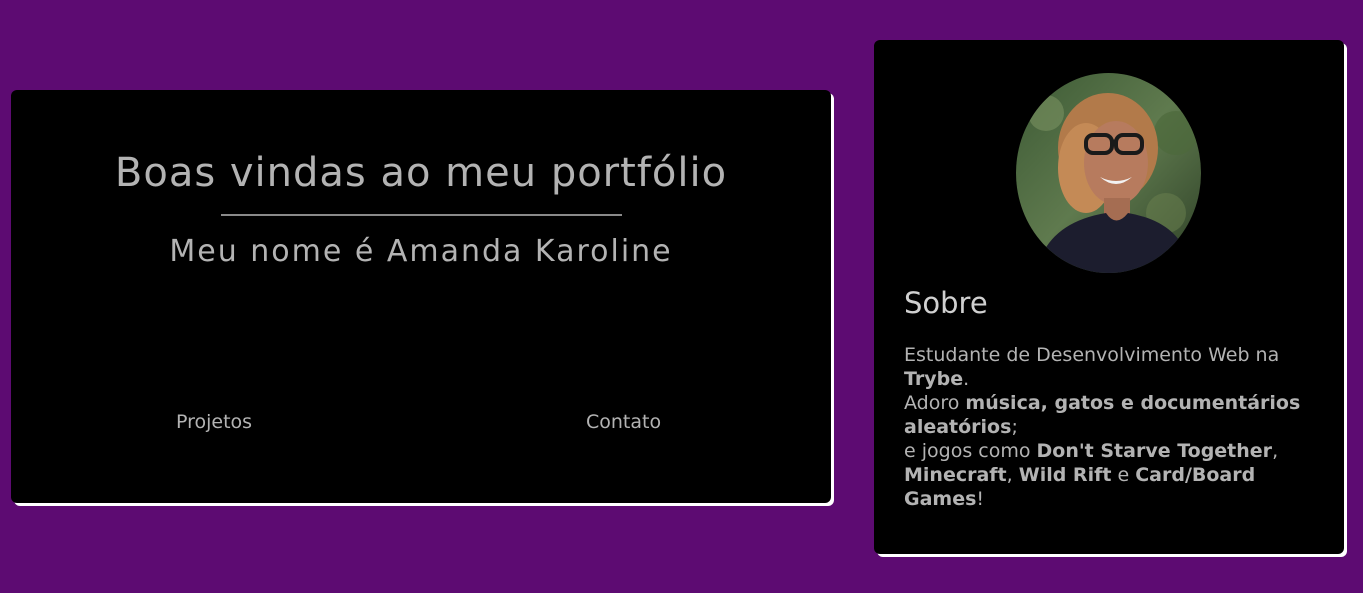  I want to click on avatar, so click(1108, 173).